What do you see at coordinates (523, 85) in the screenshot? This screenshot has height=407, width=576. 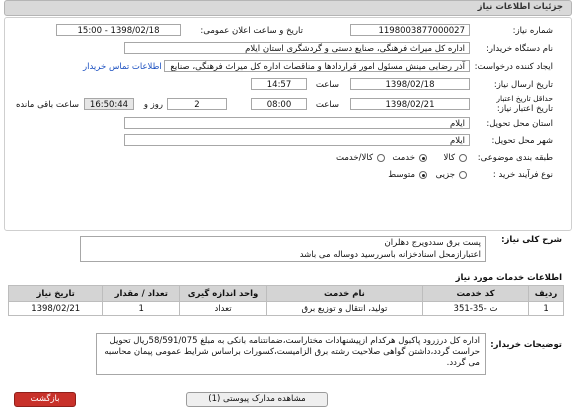 I see `send-date-label: تاریخ ارسال نیاز:` at bounding box center [523, 85].